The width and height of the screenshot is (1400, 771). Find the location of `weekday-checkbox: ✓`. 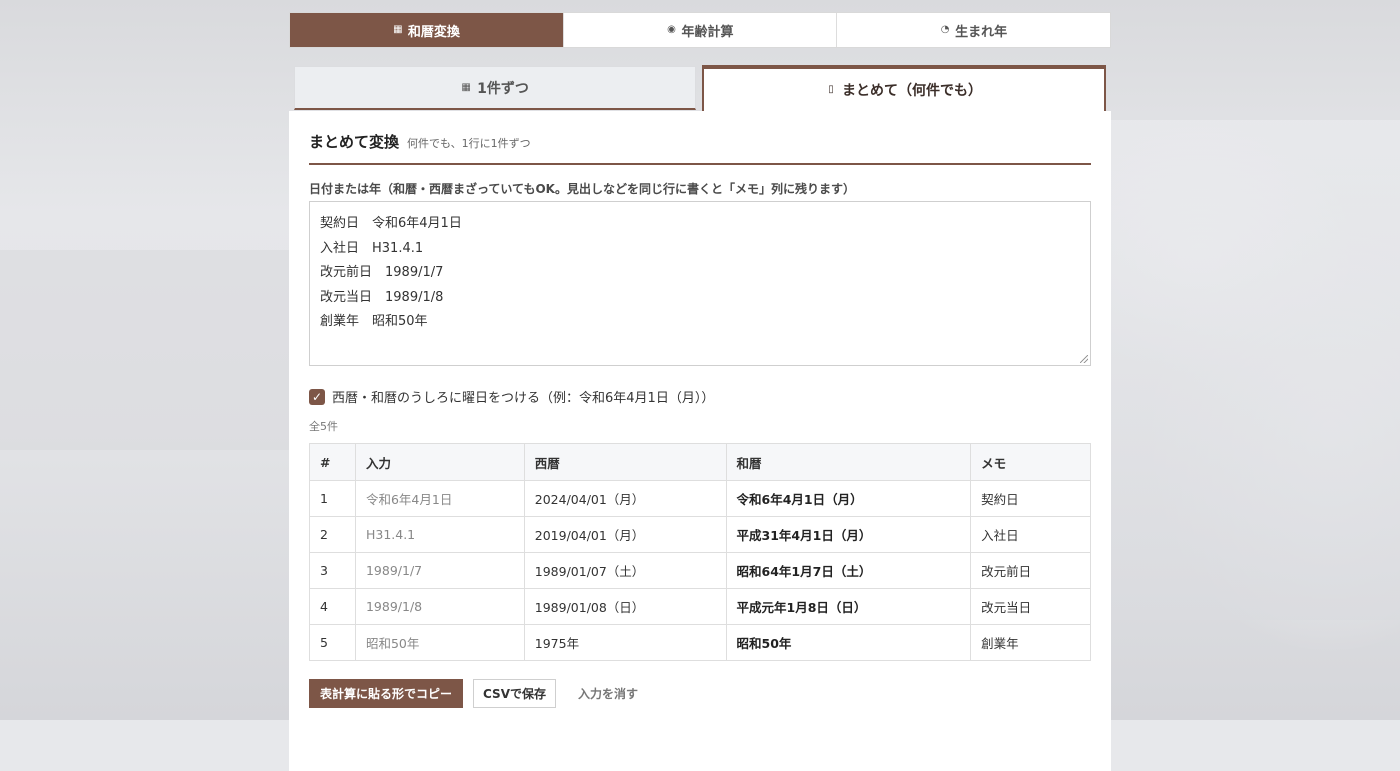

weekday-checkbox: ✓ is located at coordinates (317, 396).